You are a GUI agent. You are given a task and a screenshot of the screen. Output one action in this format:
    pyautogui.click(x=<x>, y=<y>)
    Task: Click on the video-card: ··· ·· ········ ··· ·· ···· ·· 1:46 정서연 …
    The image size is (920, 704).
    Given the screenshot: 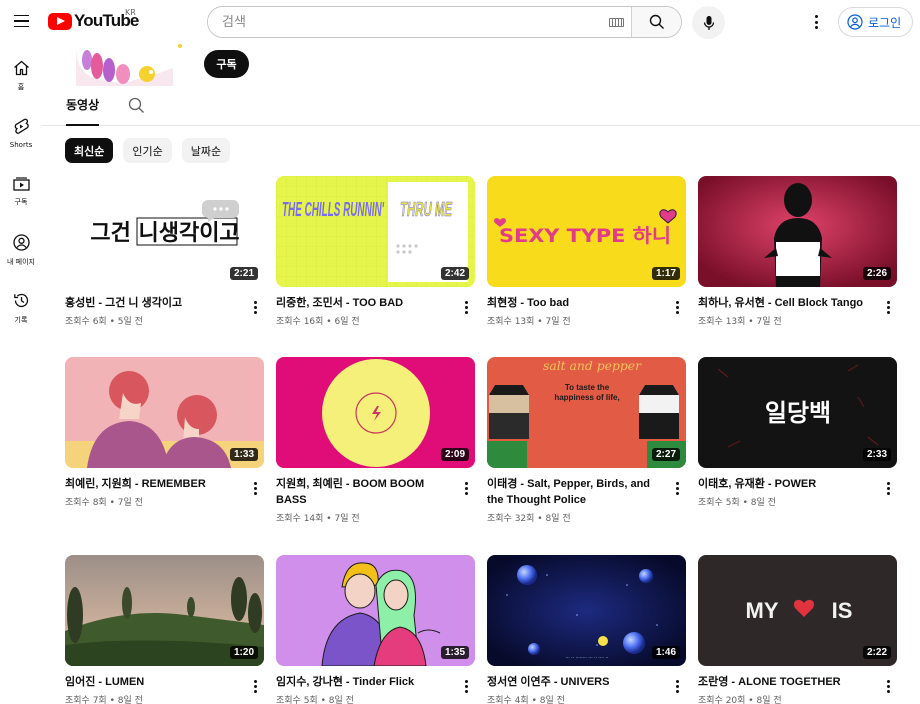 What is the action you would take?
    pyautogui.click(x=586, y=629)
    